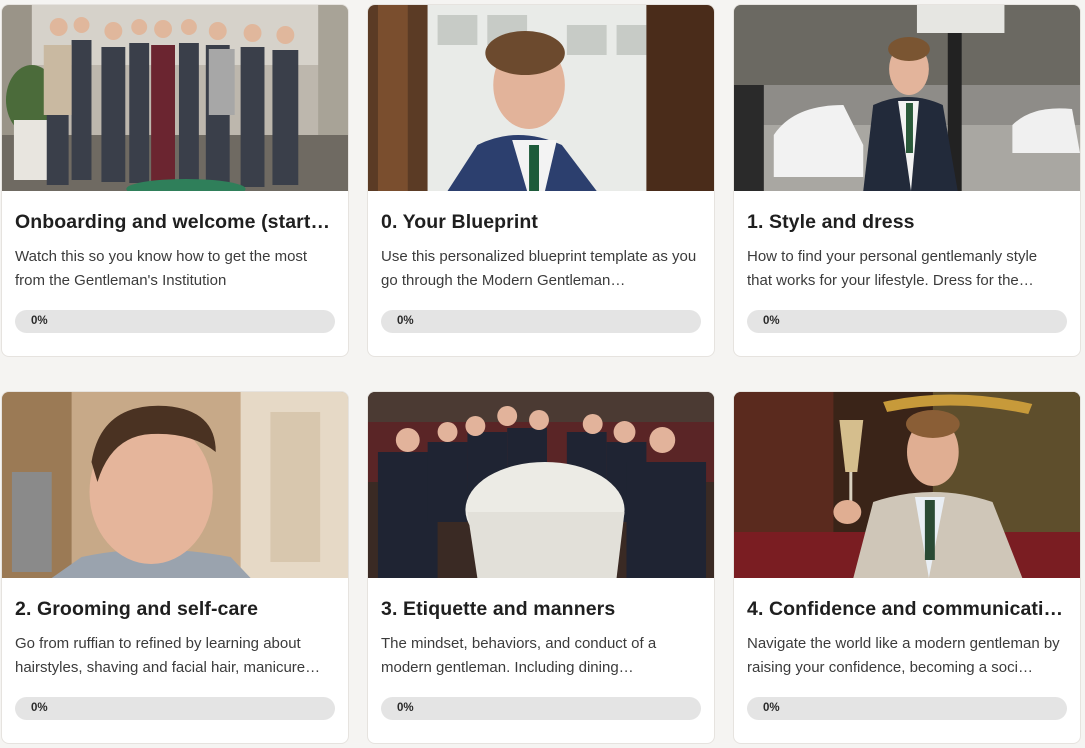  What do you see at coordinates (906, 609) in the screenshot?
I see `course-title: 4. Confidence and communication` at bounding box center [906, 609].